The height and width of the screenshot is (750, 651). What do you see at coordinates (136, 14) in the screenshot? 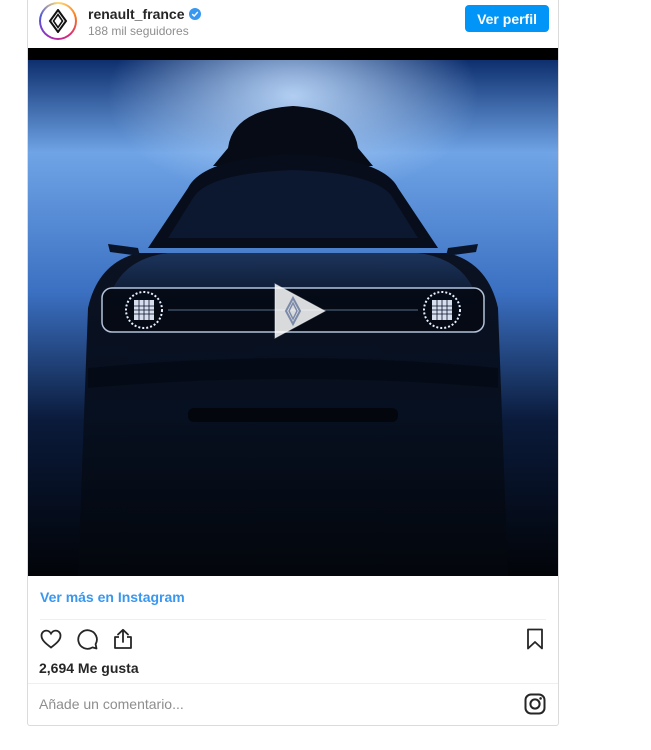
I see `username: renault_france` at bounding box center [136, 14].